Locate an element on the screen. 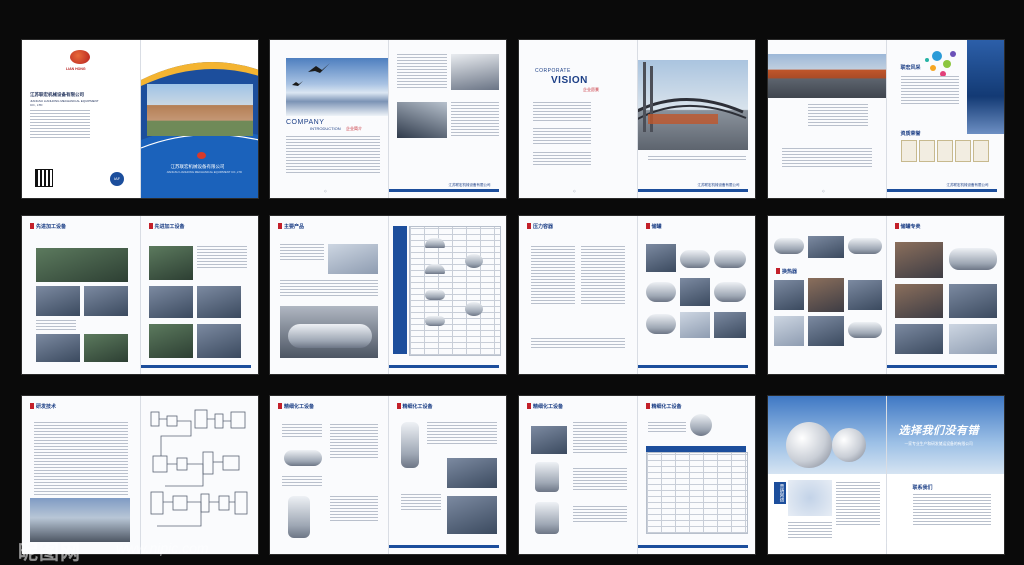  section-header: 精细化工设备 is located at coordinates (296, 406).